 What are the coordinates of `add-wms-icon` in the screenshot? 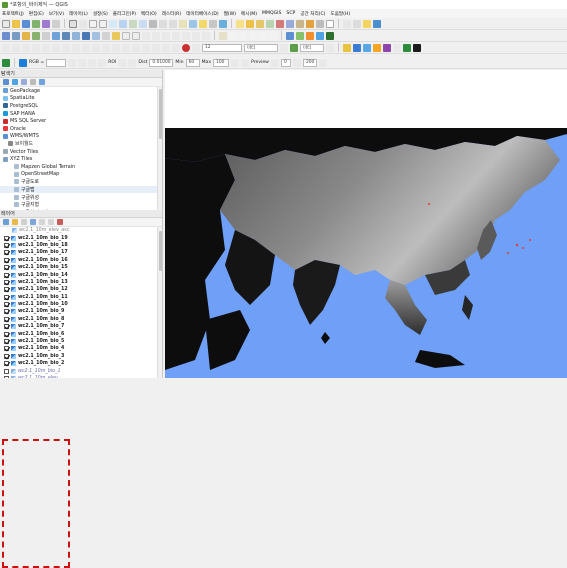 It's located at (76, 36).